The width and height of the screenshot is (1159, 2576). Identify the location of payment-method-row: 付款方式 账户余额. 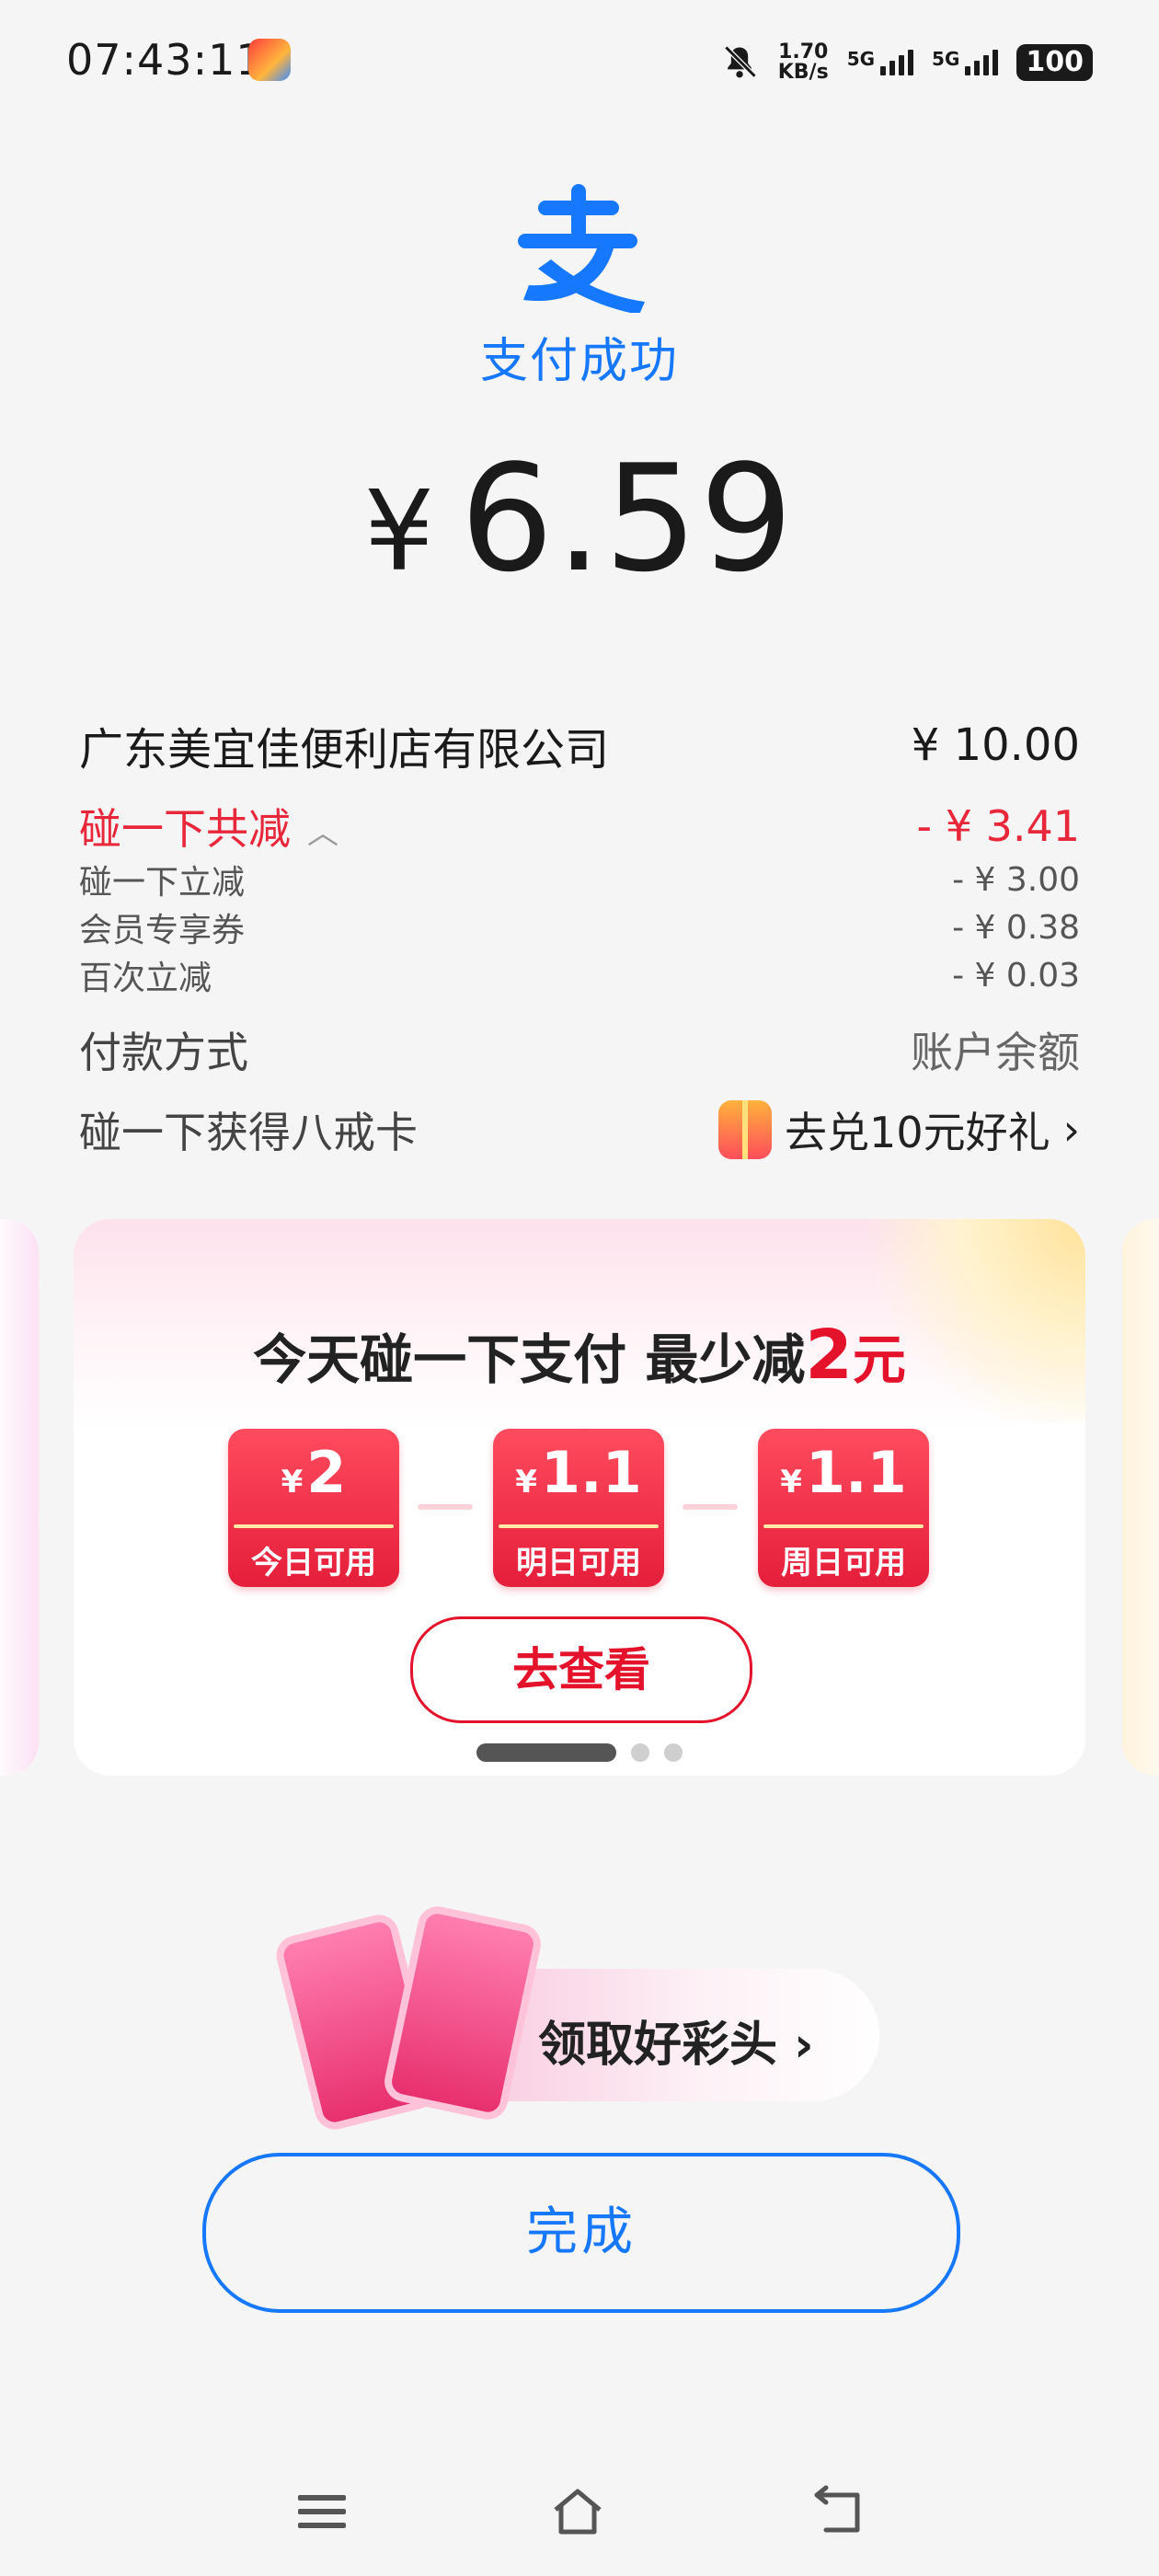
(579, 1049).